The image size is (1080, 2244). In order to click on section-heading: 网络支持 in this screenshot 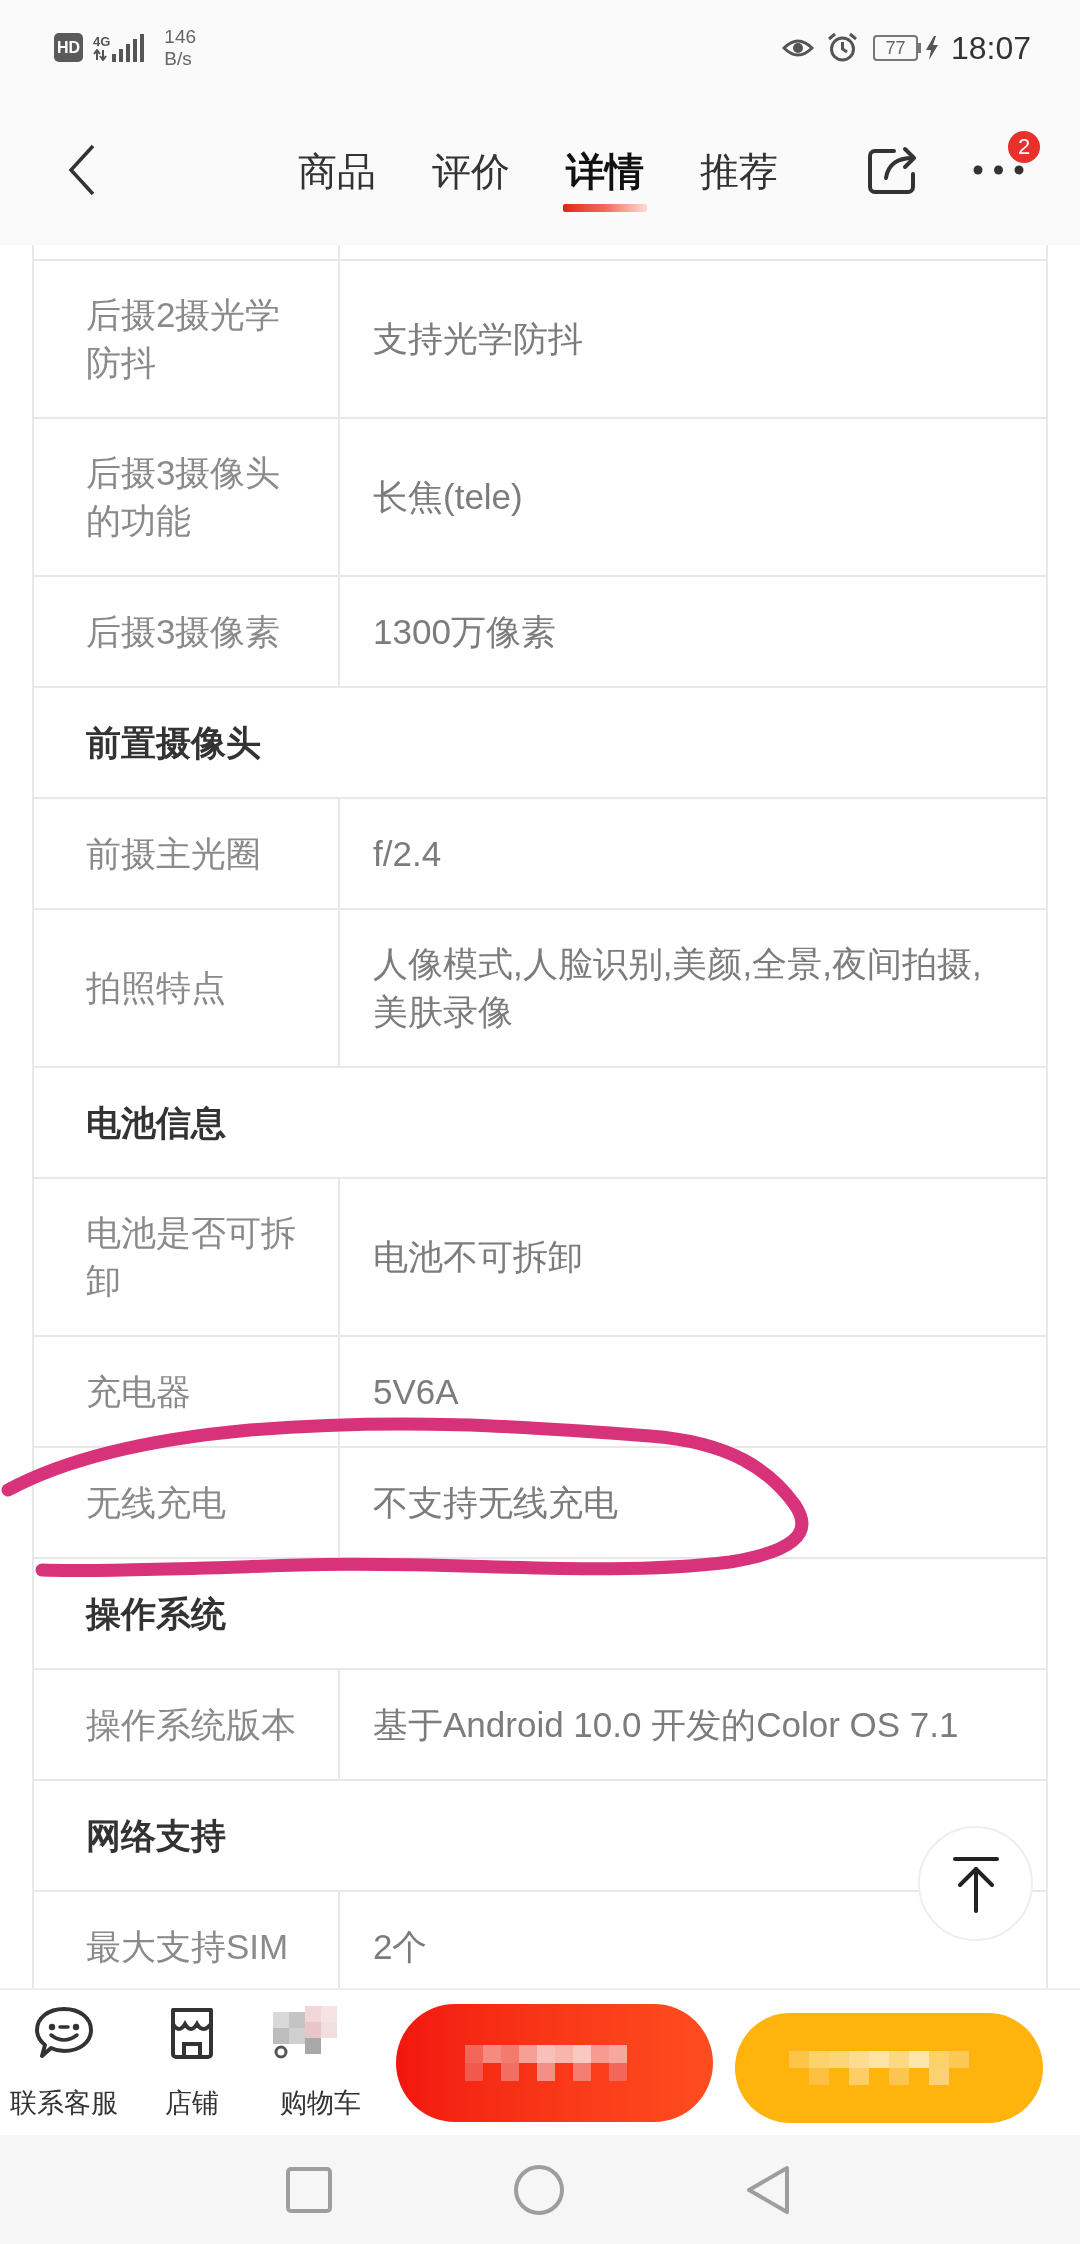, I will do `click(156, 1835)`.